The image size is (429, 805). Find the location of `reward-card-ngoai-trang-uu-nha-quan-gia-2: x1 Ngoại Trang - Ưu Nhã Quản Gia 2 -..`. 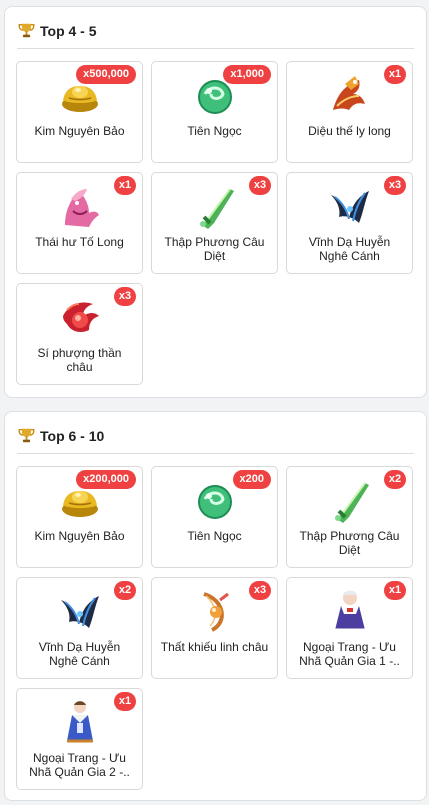

reward-card-ngoai-trang-uu-nha-quan-gia-2: x1 Ngoại Trang - Ưu Nhã Quản Gia 2 -.. is located at coordinates (79, 739).